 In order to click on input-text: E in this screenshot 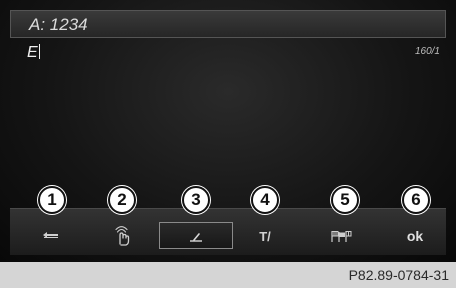, I will do `click(33, 53)`.